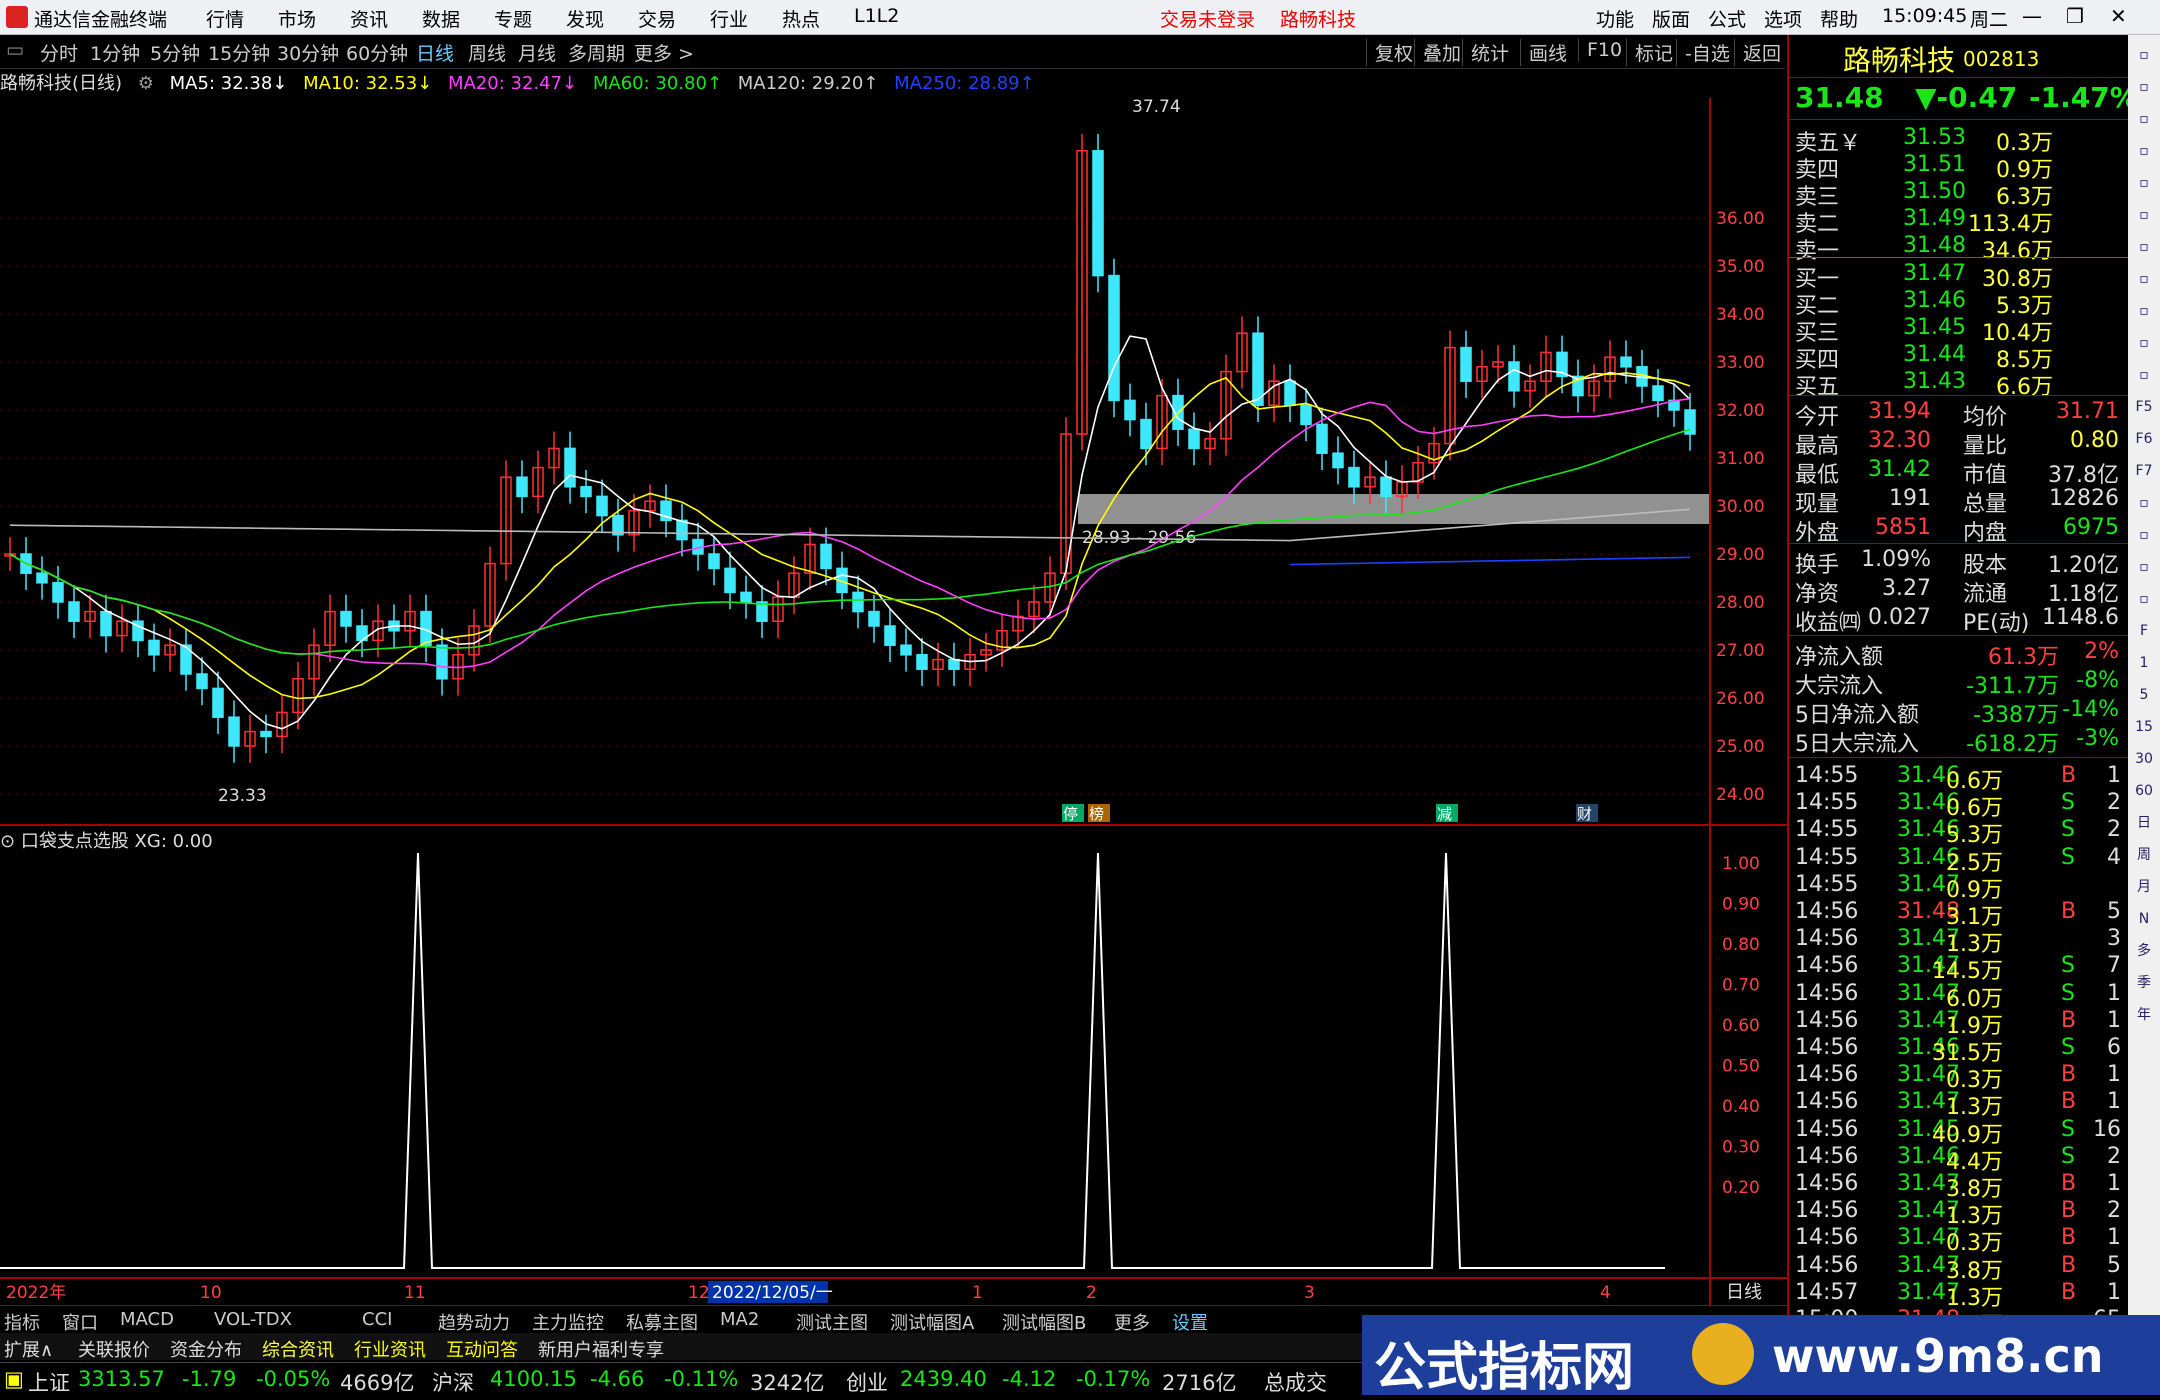 The height and width of the screenshot is (1400, 2160). What do you see at coordinates (2075, 16) in the screenshot?
I see `restore-icon: ❐` at bounding box center [2075, 16].